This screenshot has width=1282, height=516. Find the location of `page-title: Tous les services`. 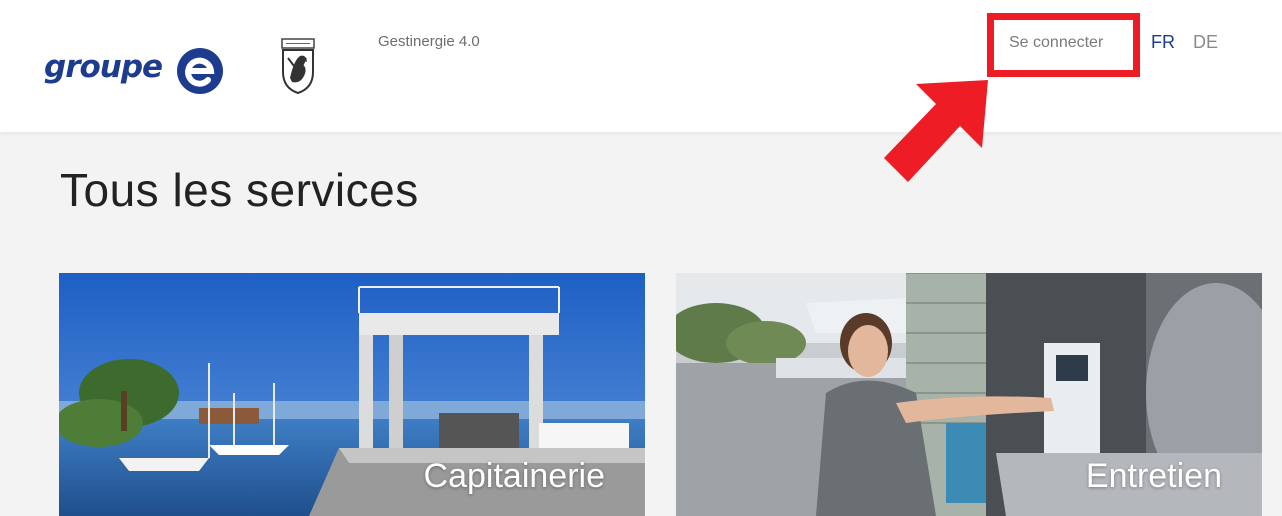

page-title: Tous les services is located at coordinates (239, 190).